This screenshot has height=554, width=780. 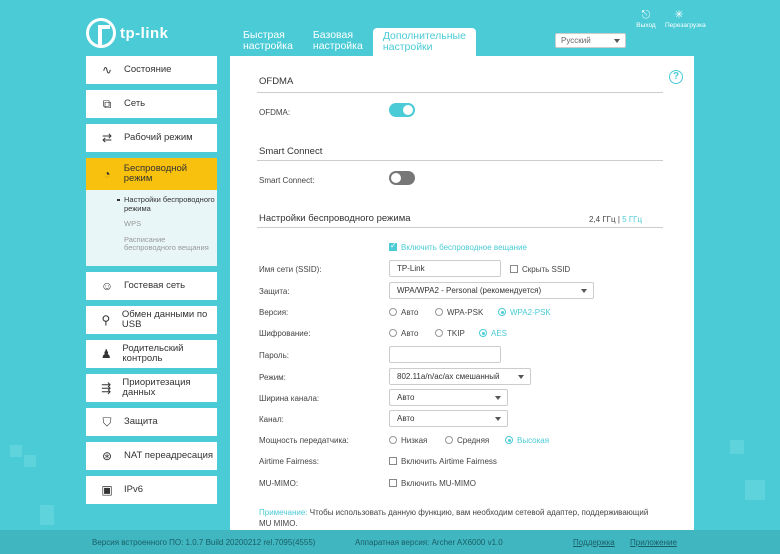 What do you see at coordinates (106, 353) in the screenshot?
I see `parental-icon: ♟` at bounding box center [106, 353].